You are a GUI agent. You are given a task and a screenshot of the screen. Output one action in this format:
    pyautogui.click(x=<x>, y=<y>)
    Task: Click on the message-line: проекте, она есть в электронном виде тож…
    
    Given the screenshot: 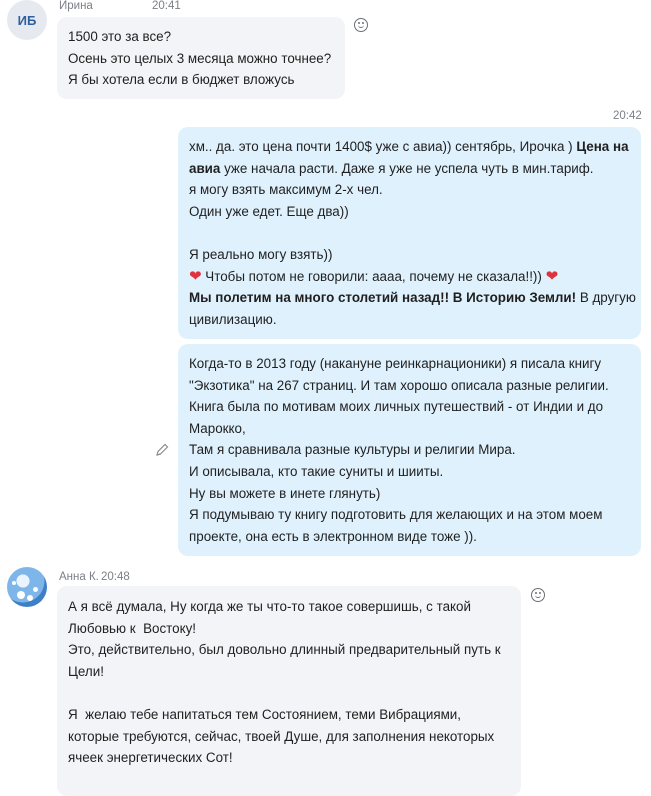 What is the action you would take?
    pyautogui.click(x=333, y=536)
    